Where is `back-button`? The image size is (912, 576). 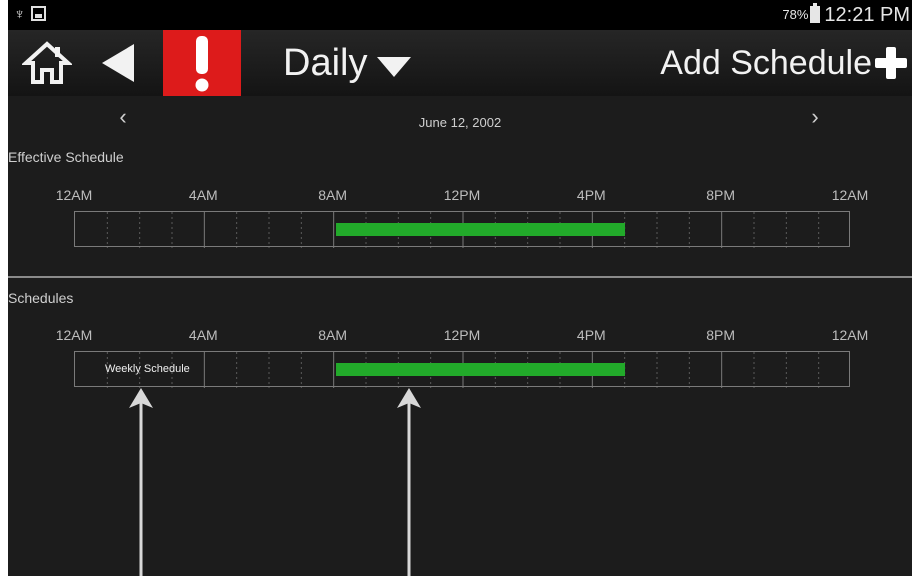
back-button is located at coordinates (118, 63).